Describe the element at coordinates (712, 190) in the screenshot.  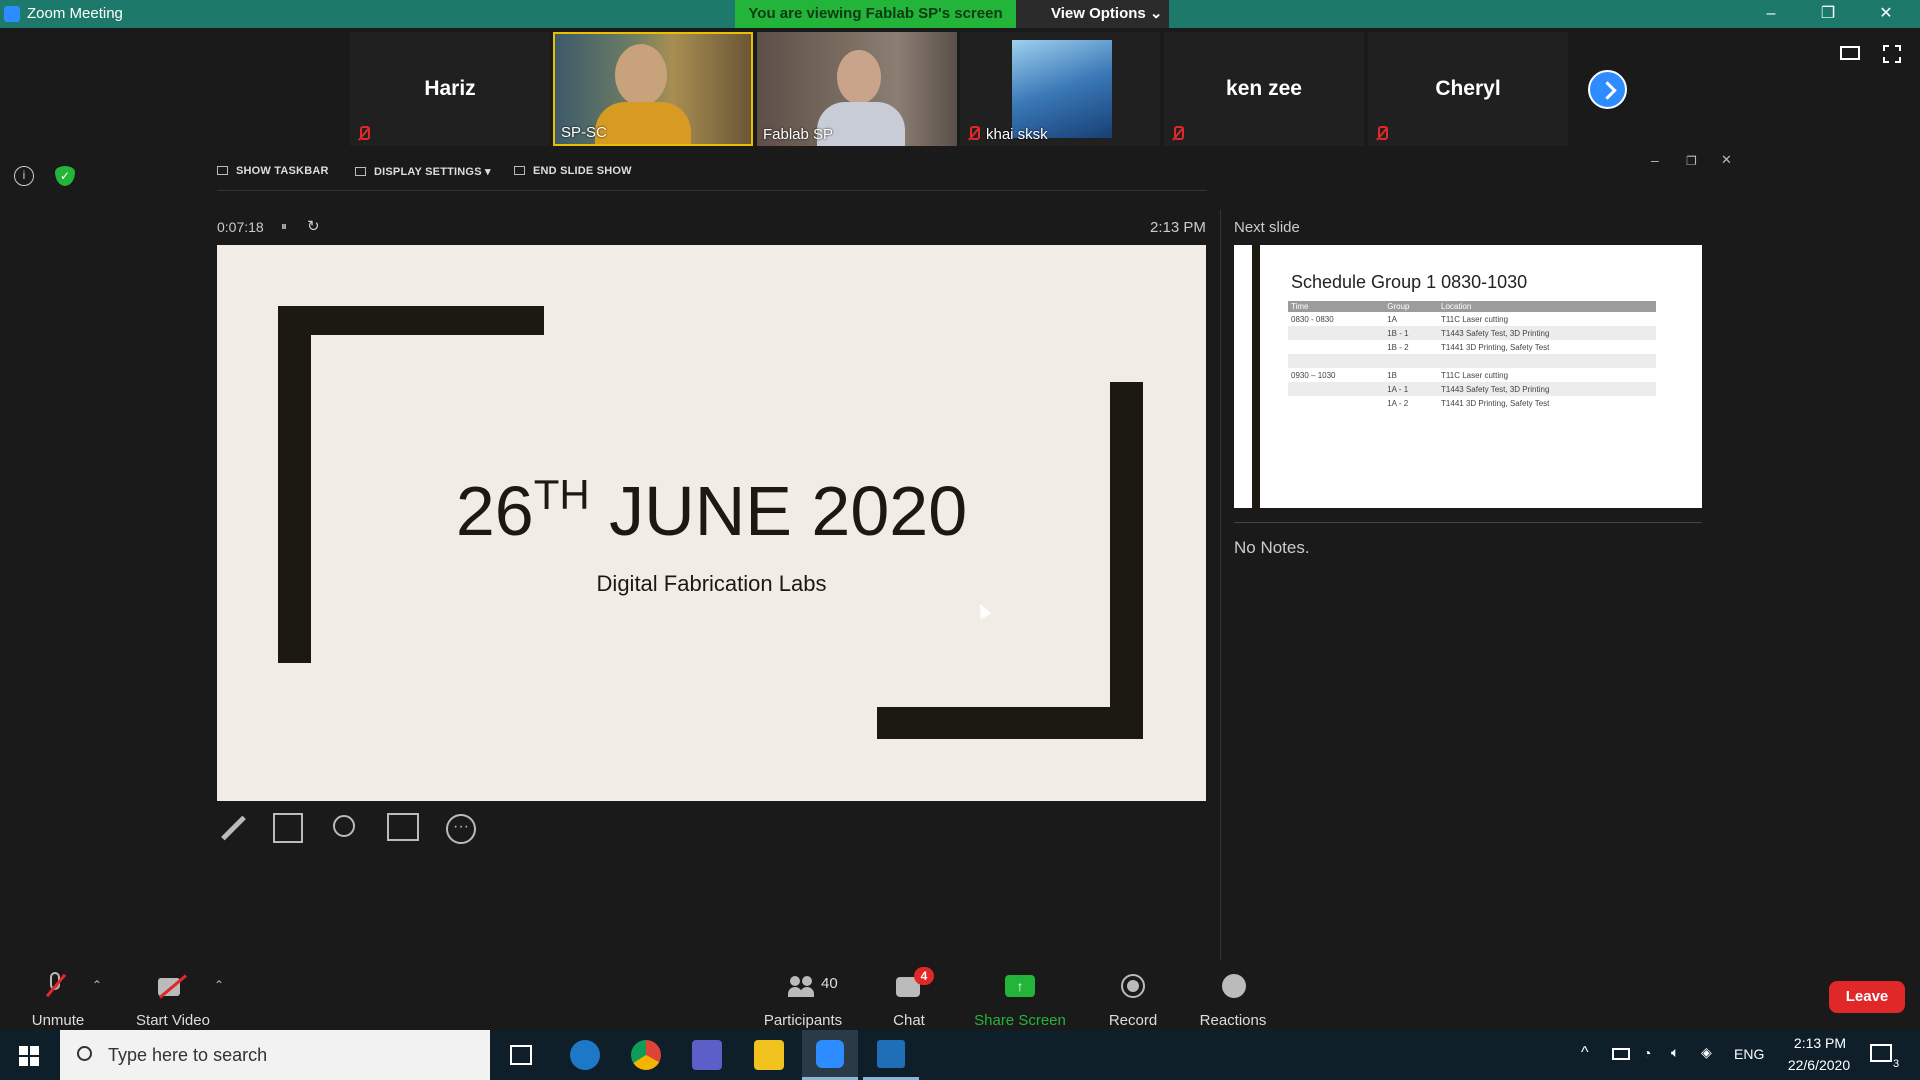
I see `presenter-divider` at that location.